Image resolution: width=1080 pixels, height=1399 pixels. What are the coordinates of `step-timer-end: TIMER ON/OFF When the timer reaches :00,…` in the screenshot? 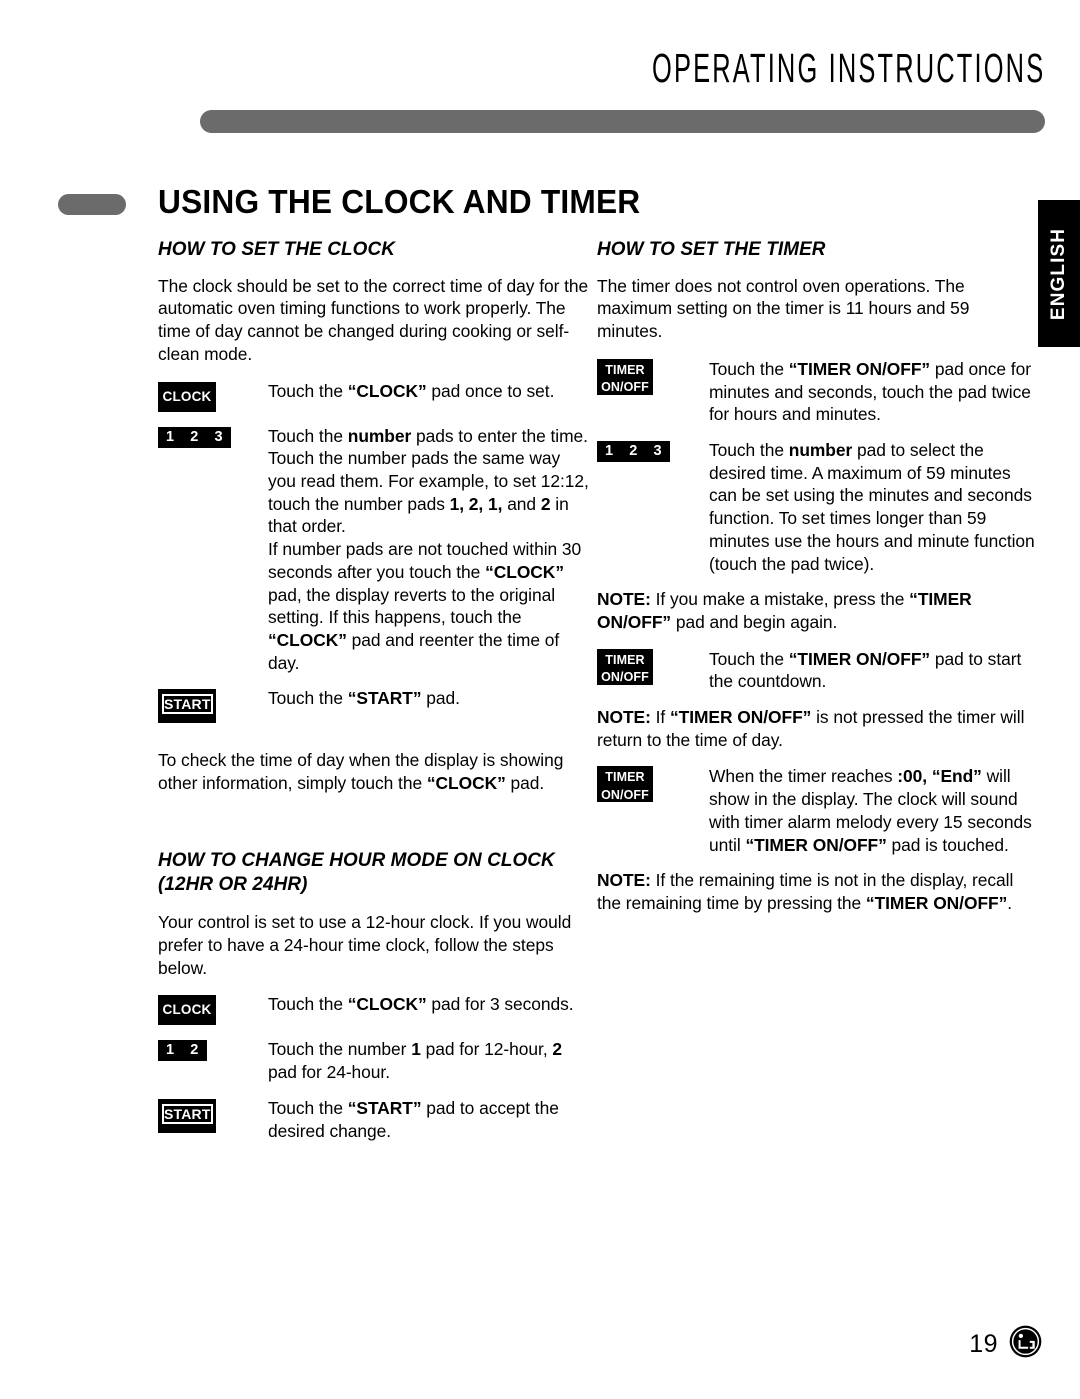 It's located at (817, 810).